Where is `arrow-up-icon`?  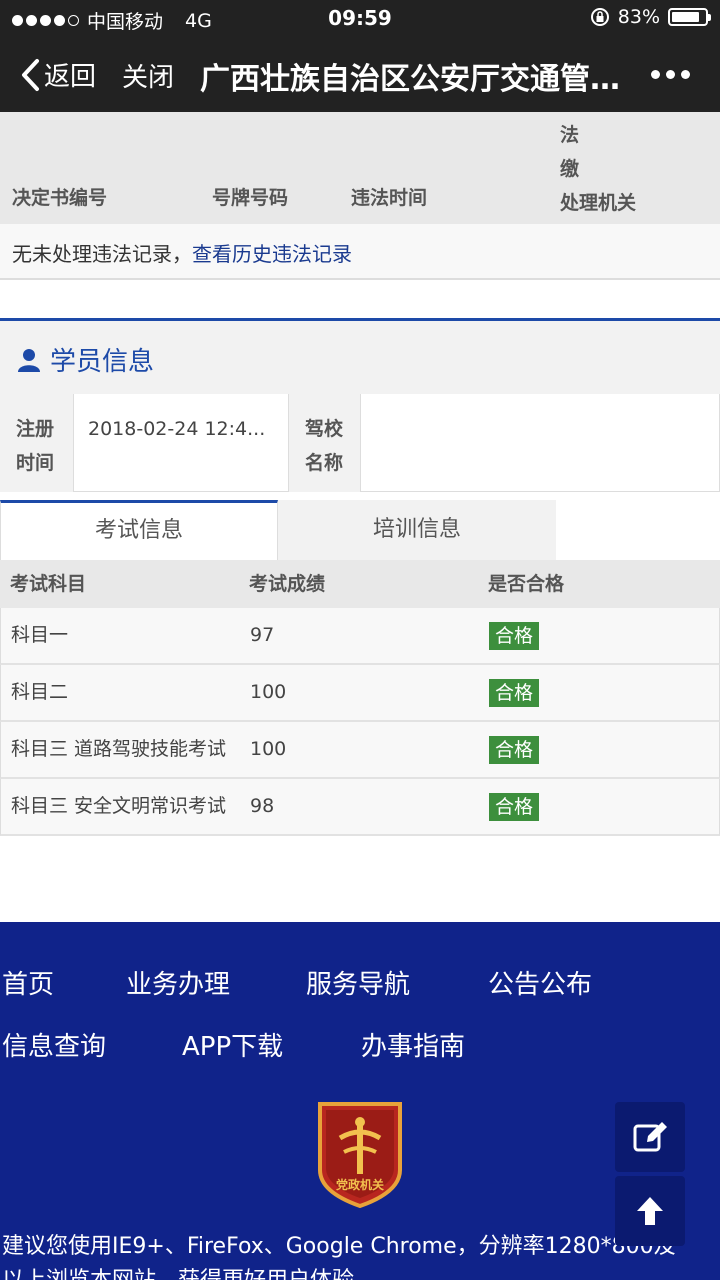 arrow-up-icon is located at coordinates (650, 1211).